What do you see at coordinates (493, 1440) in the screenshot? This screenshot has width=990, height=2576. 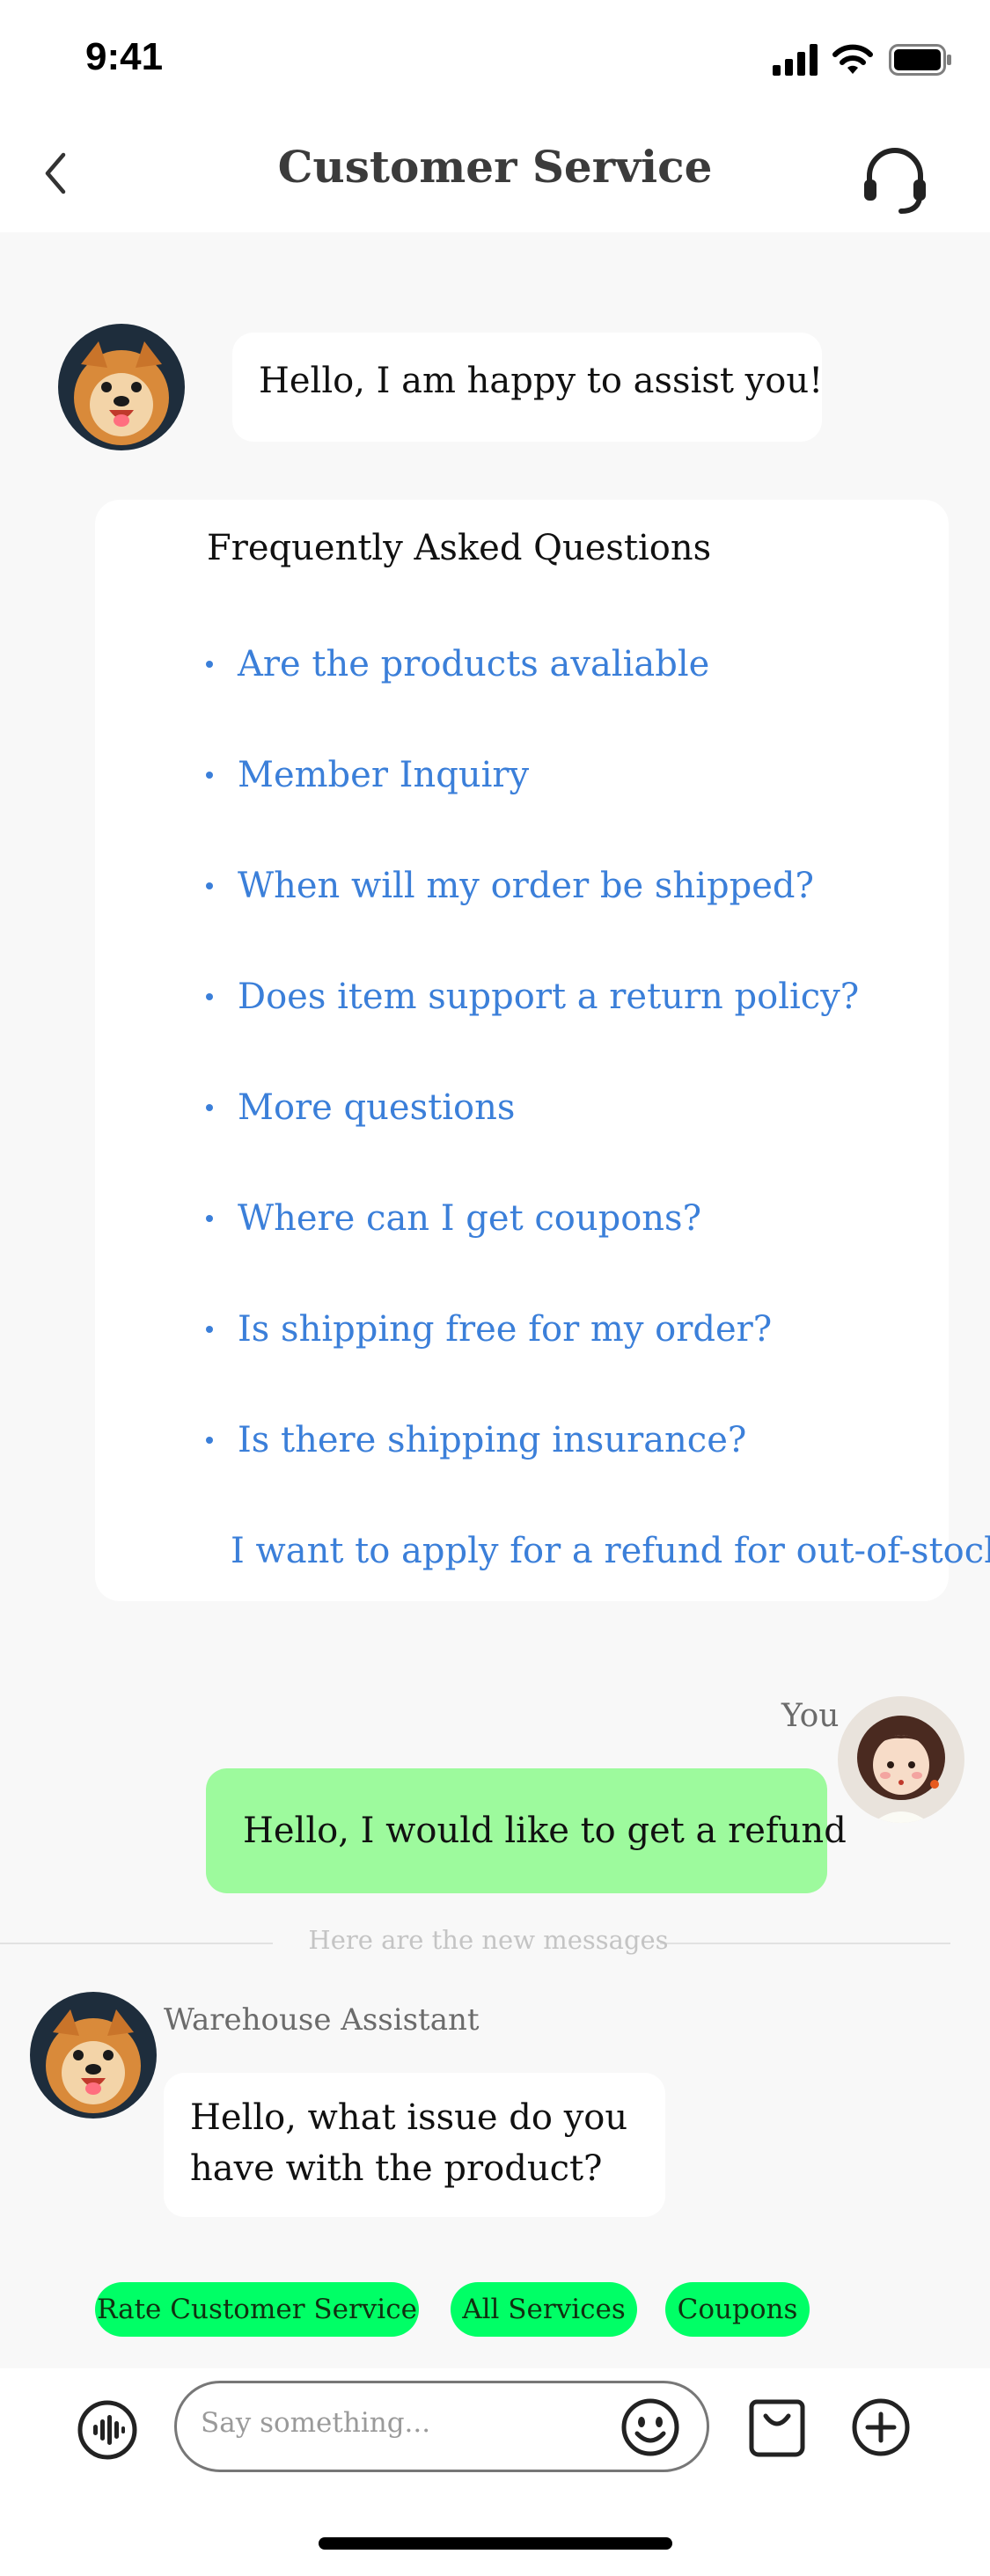 I see `faq-item-label: Is there shipping insurance?` at bounding box center [493, 1440].